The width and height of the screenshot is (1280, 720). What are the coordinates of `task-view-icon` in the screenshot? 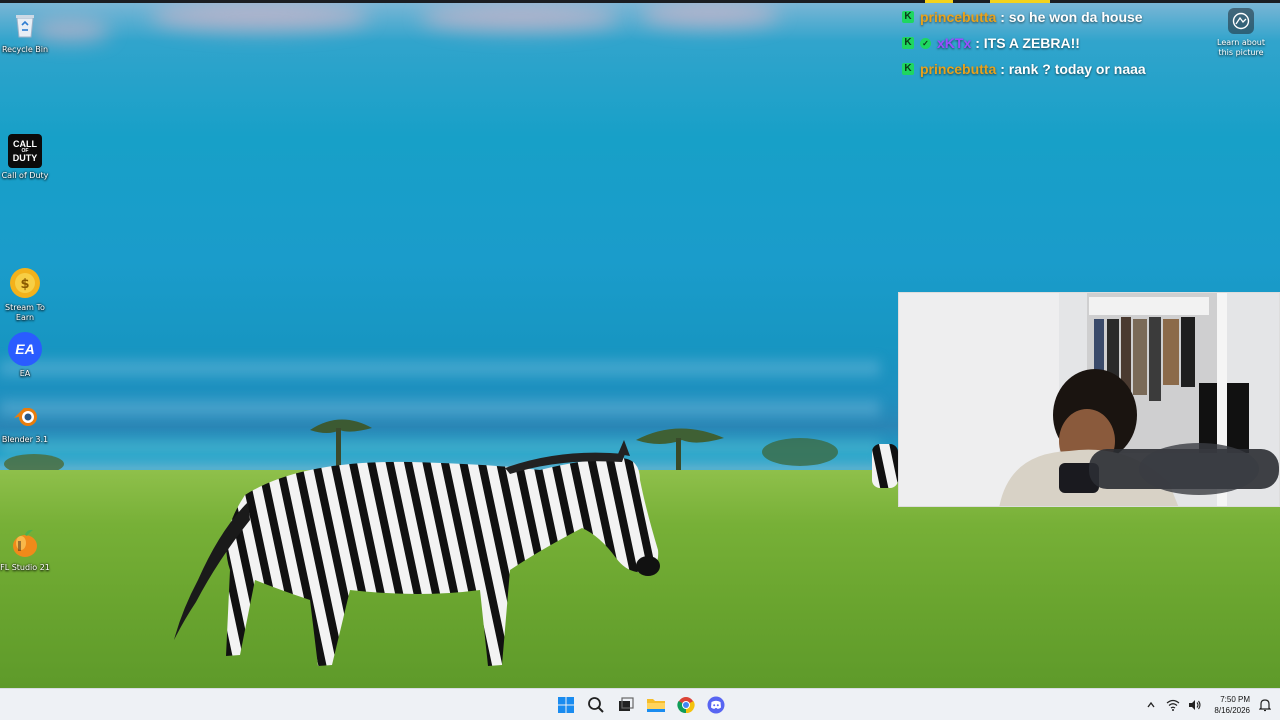 It's located at (626, 704).